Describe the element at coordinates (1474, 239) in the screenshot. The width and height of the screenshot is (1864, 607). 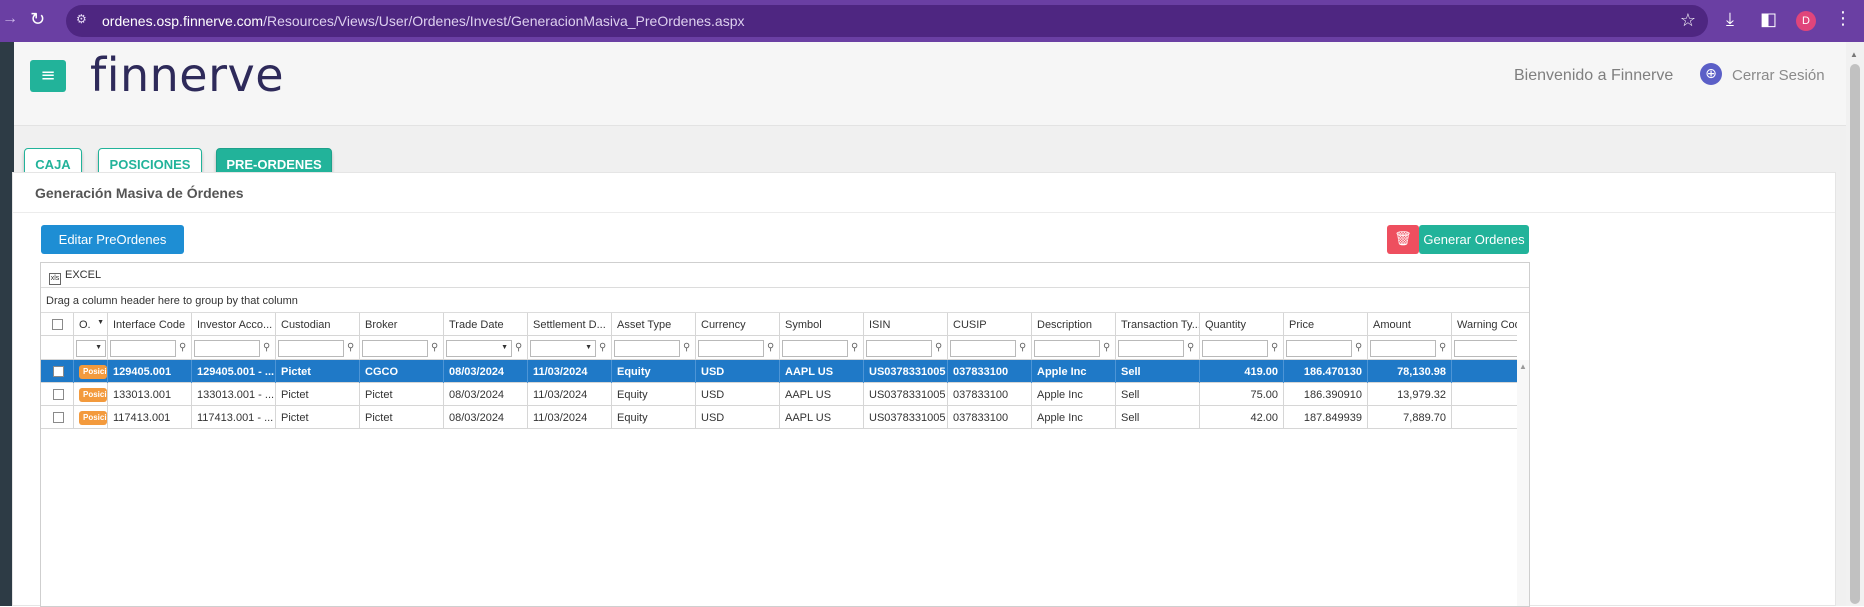
I see `generate-orders-button: Generar Ordenes` at that location.